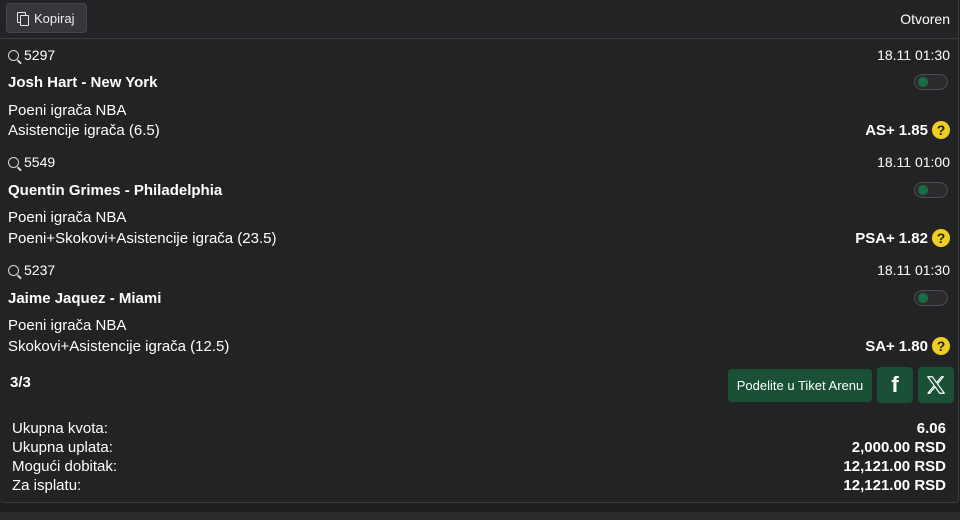  Describe the element at coordinates (913, 346) in the screenshot. I see `bet-odds-value: 1.80` at that location.